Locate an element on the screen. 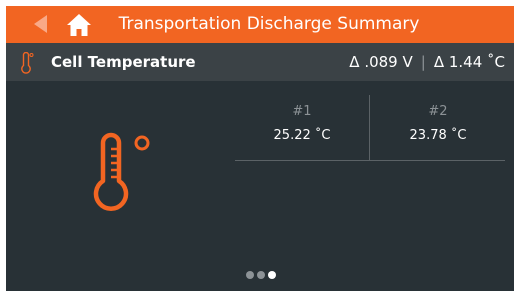 The image size is (515, 293). cell-label: #1 is located at coordinates (302, 111).